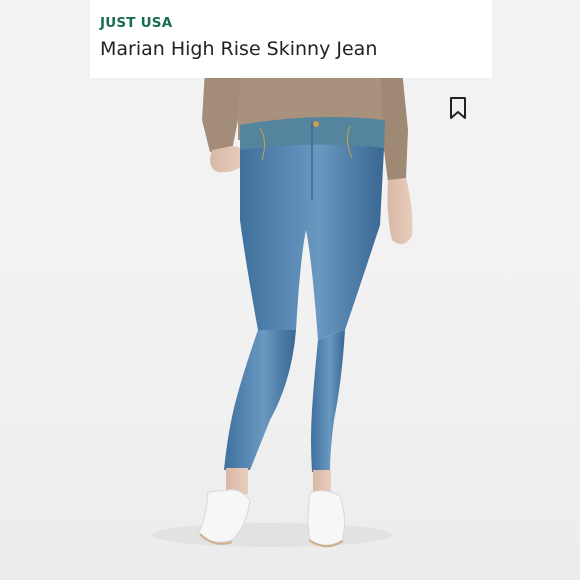 This screenshot has width=580, height=580. I want to click on floor-shadow, so click(272, 535).